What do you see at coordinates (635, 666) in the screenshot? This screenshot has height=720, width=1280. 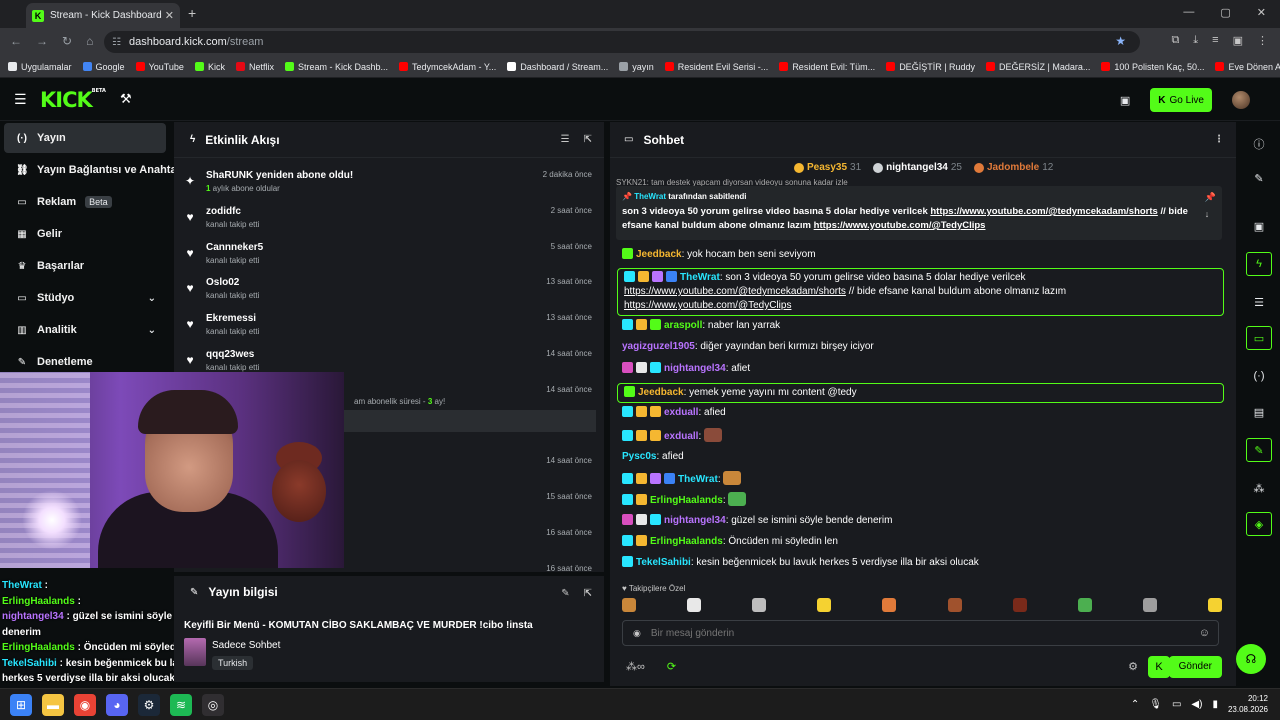 I see `kick-points-icon: ⁂∞` at bounding box center [635, 666].